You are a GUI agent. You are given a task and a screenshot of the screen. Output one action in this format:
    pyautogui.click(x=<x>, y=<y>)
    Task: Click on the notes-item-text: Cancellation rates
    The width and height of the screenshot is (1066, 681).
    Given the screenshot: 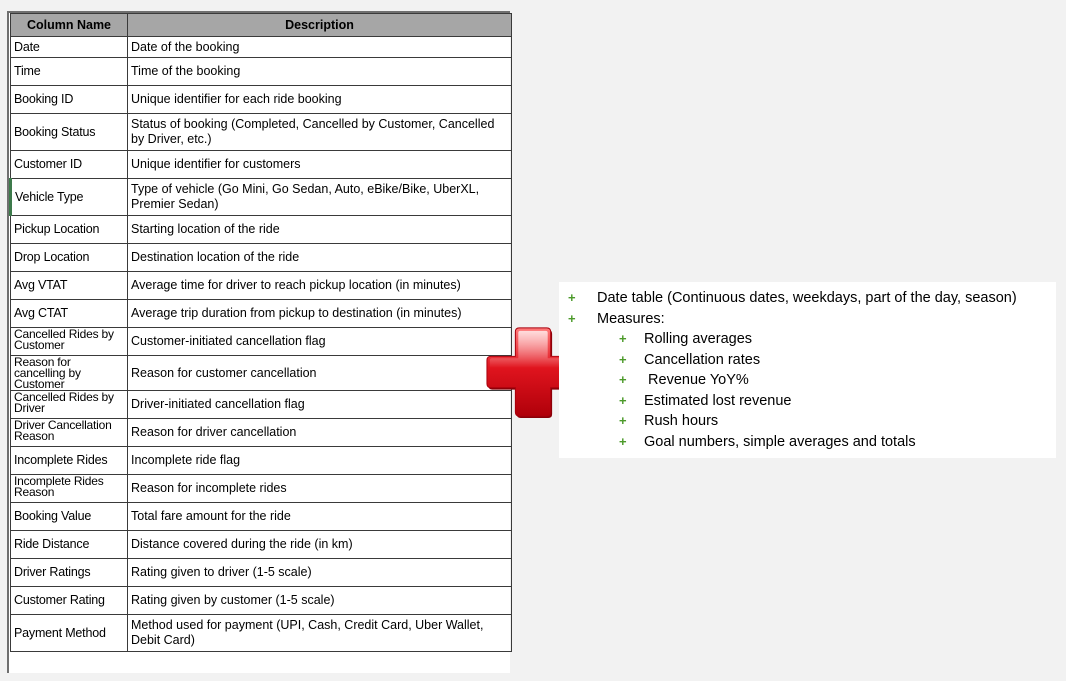 What is the action you would take?
    pyautogui.click(x=702, y=359)
    